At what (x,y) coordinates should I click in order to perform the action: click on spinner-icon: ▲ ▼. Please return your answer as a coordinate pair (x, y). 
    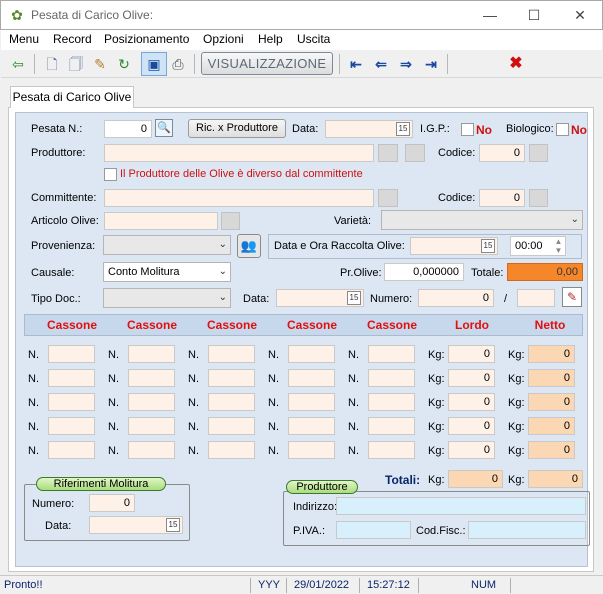
    Looking at the image, I should click on (558, 246).